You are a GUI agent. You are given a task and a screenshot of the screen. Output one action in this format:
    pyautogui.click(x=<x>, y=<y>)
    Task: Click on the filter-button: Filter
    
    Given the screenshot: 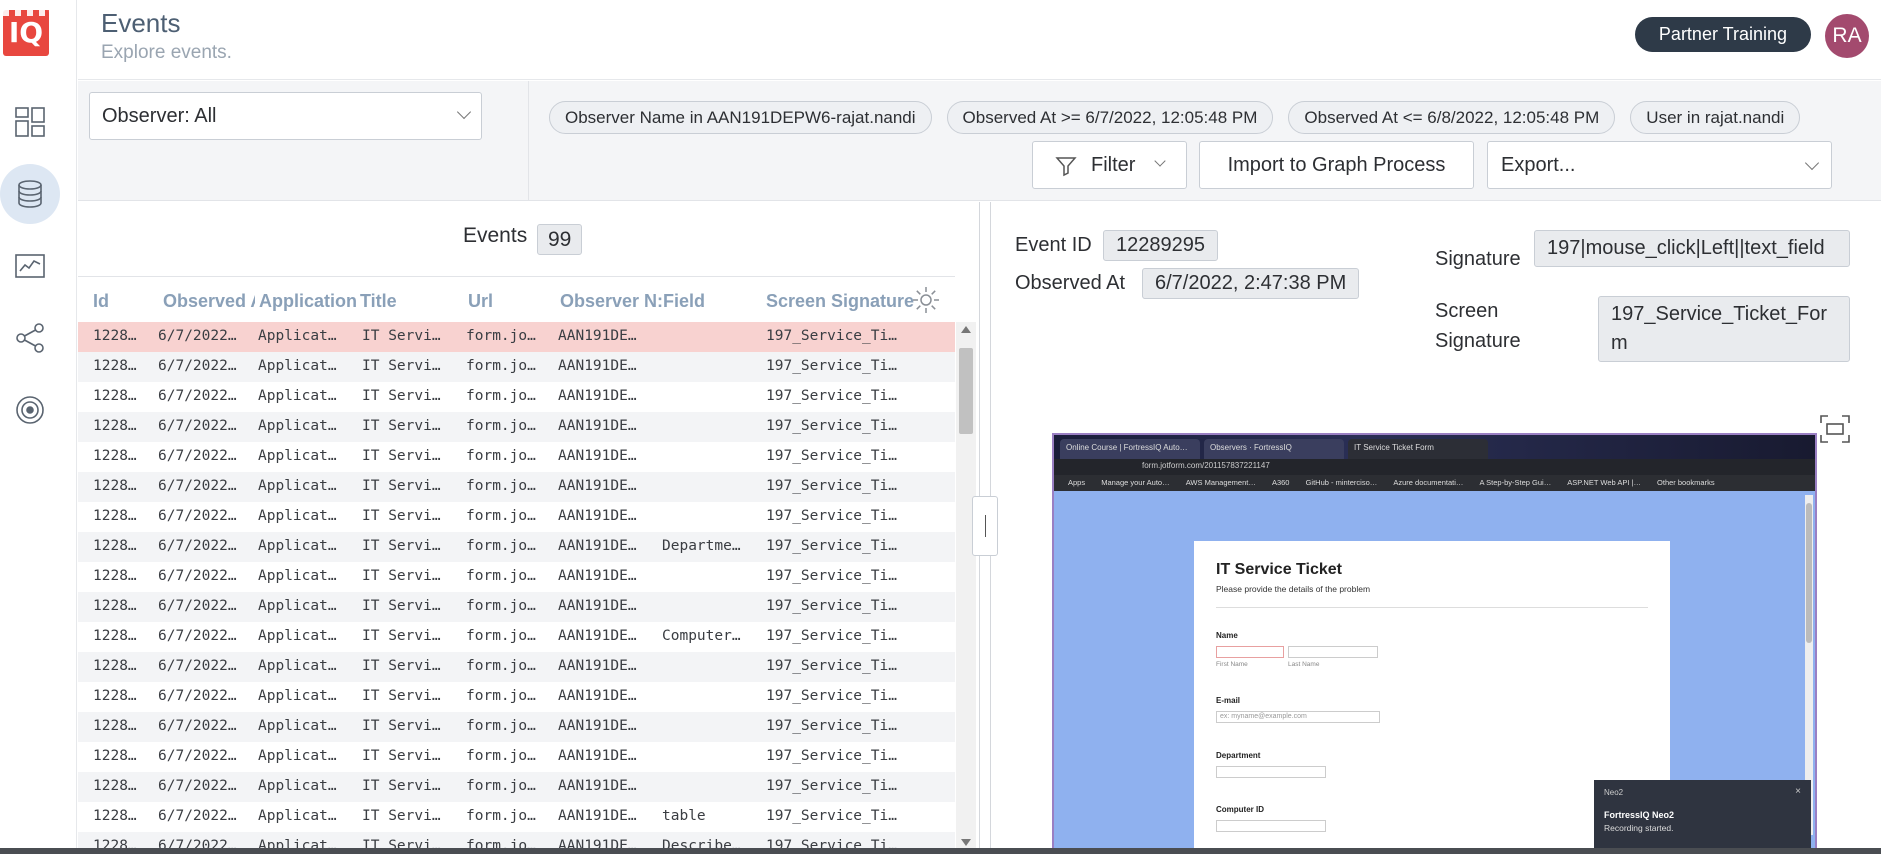 What is the action you would take?
    pyautogui.click(x=1109, y=165)
    